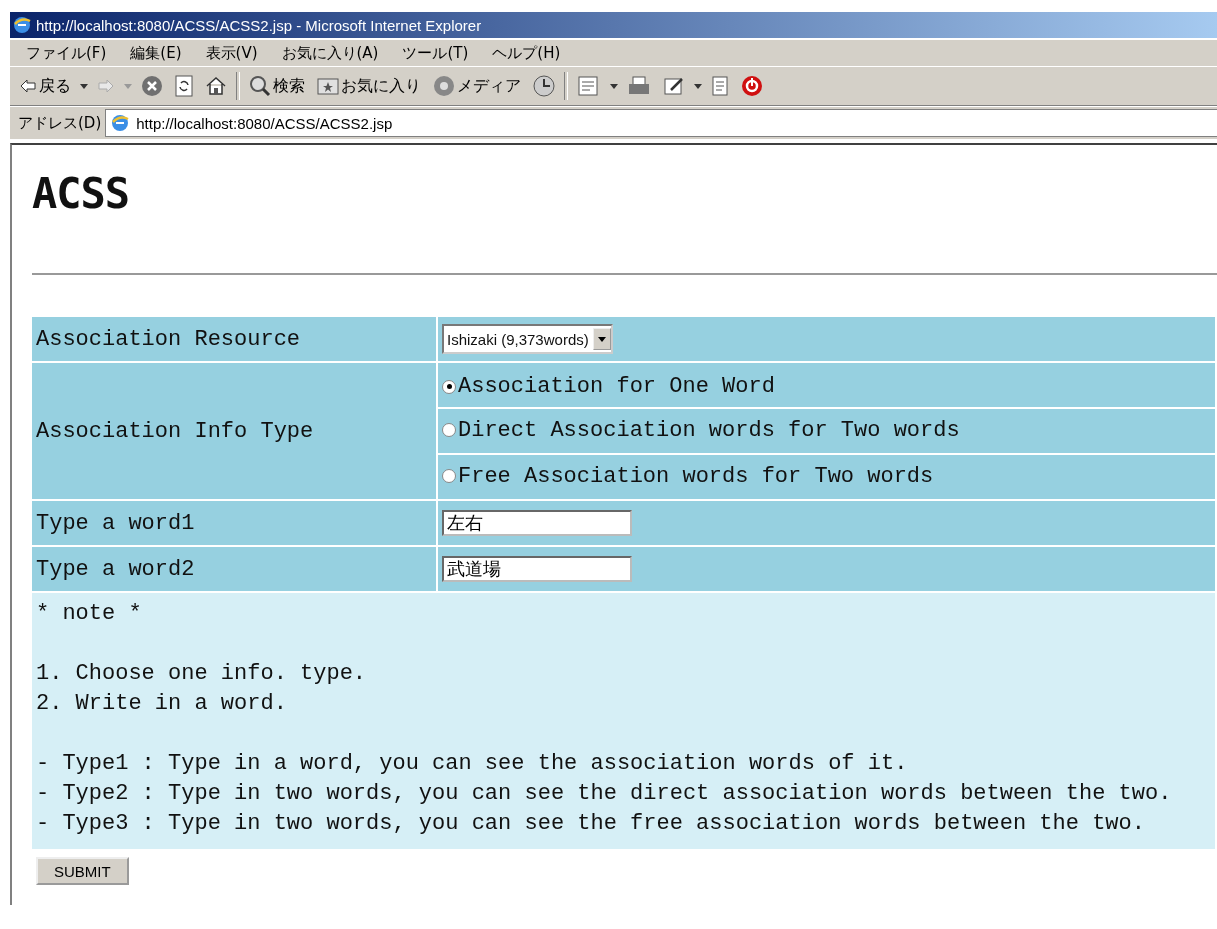  Describe the element at coordinates (62, 53) in the screenshot. I see `menu-item: ファイル(F)` at that location.